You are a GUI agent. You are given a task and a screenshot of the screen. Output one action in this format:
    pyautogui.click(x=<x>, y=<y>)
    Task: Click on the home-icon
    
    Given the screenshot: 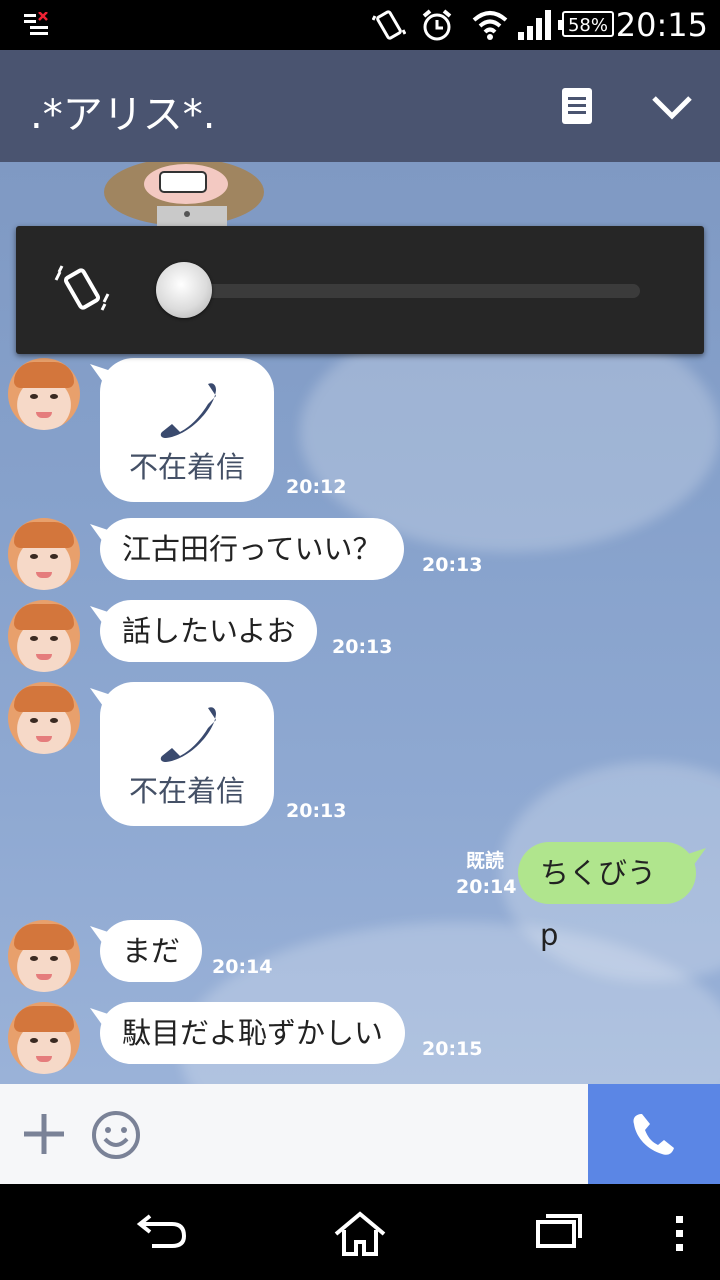 What is the action you would take?
    pyautogui.click(x=360, y=1234)
    